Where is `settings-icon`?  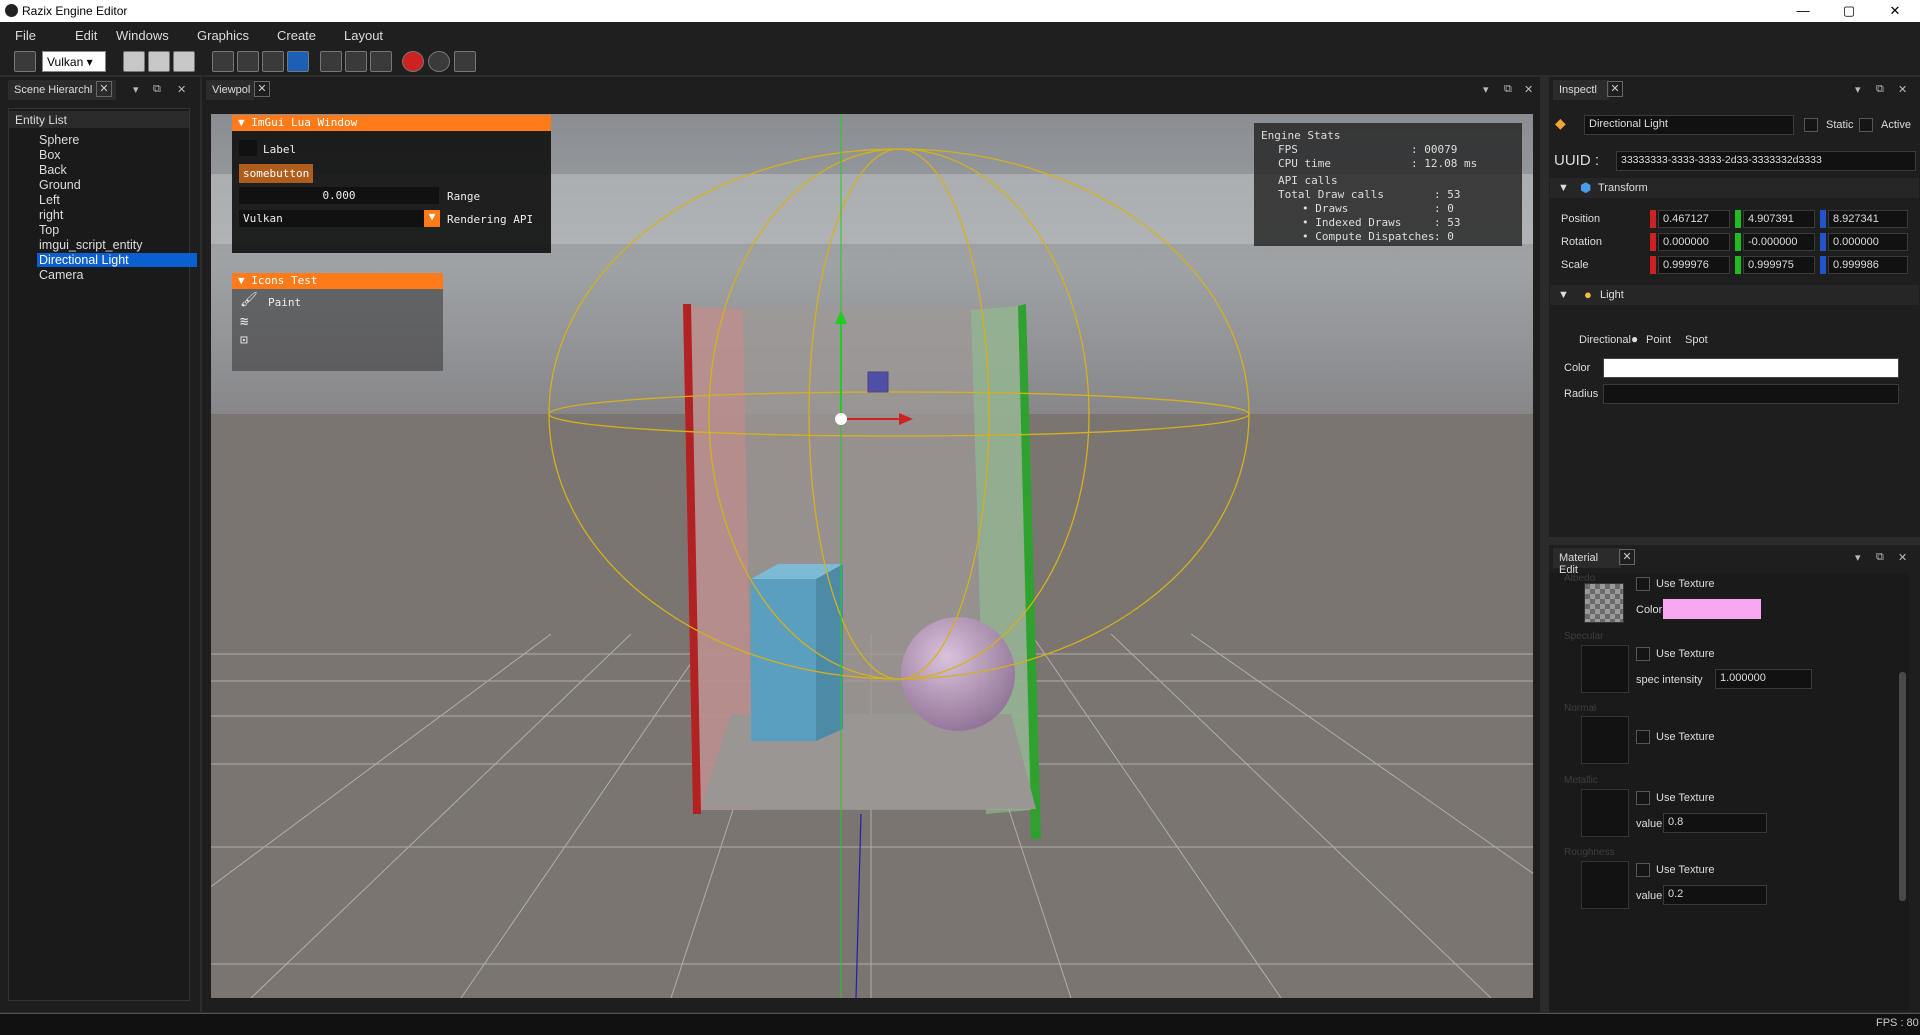 settings-icon is located at coordinates (25, 61).